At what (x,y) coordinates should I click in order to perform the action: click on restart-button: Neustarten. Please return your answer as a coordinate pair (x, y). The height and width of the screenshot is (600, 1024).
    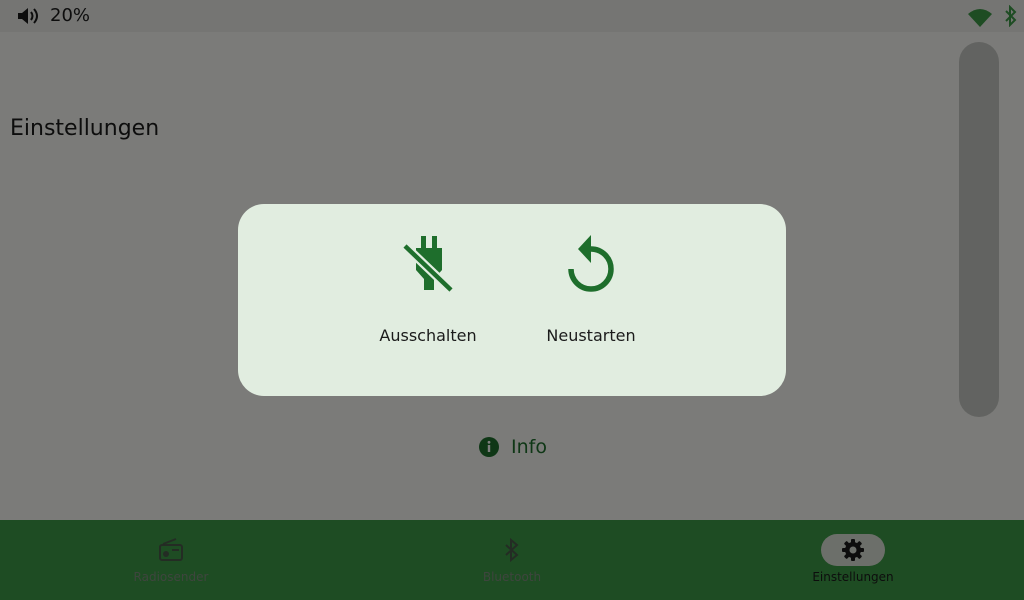
    Looking at the image, I should click on (591, 289).